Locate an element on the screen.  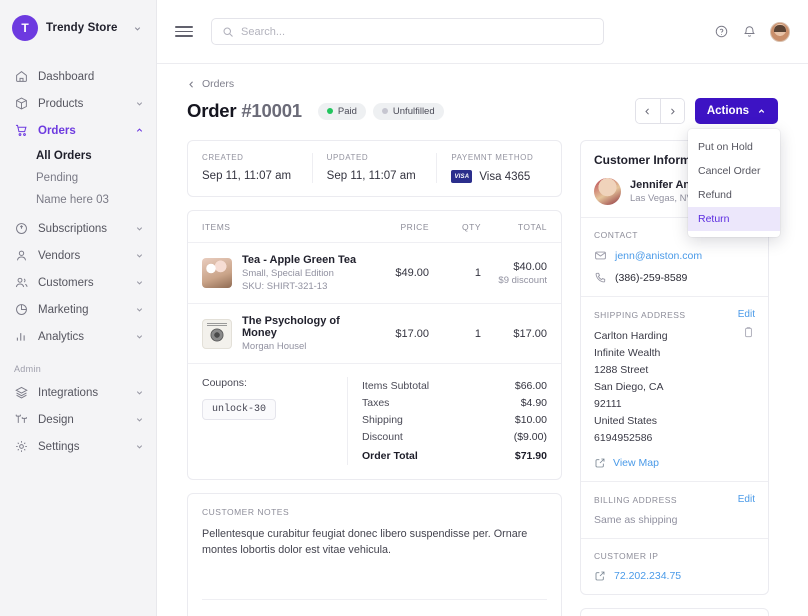
refresh-cloud-icon is located at coordinates (21, 228).